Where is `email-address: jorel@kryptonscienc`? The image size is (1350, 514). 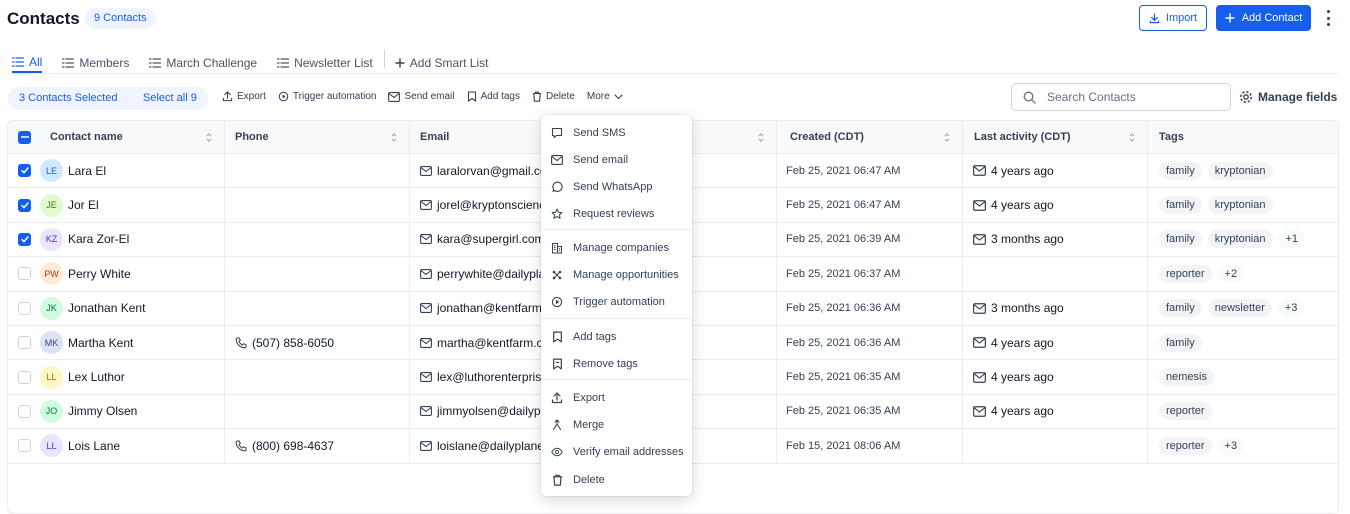
email-address: jorel@kryptonscienc is located at coordinates (491, 205).